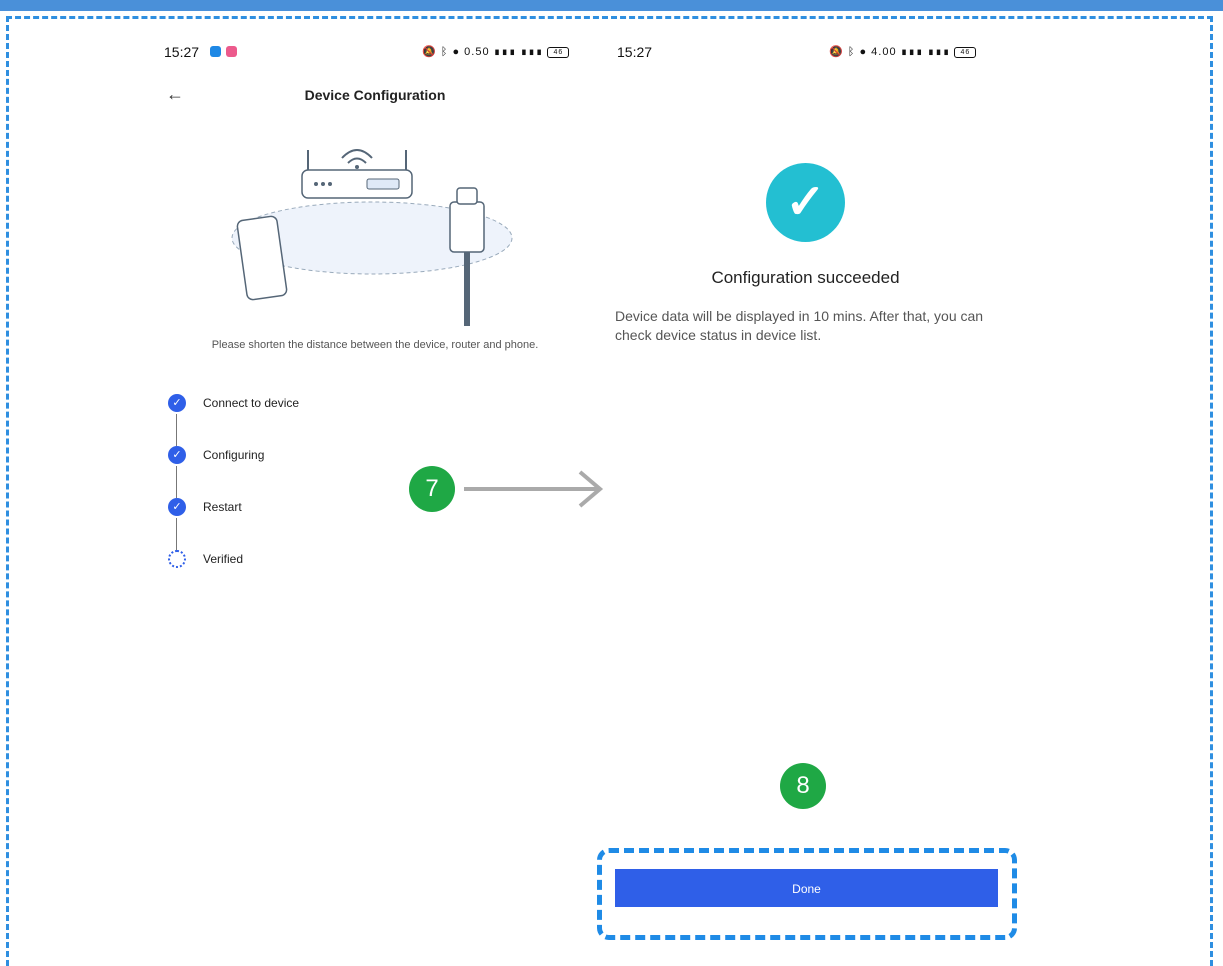  I want to click on step-label: Restart, so click(222, 507).